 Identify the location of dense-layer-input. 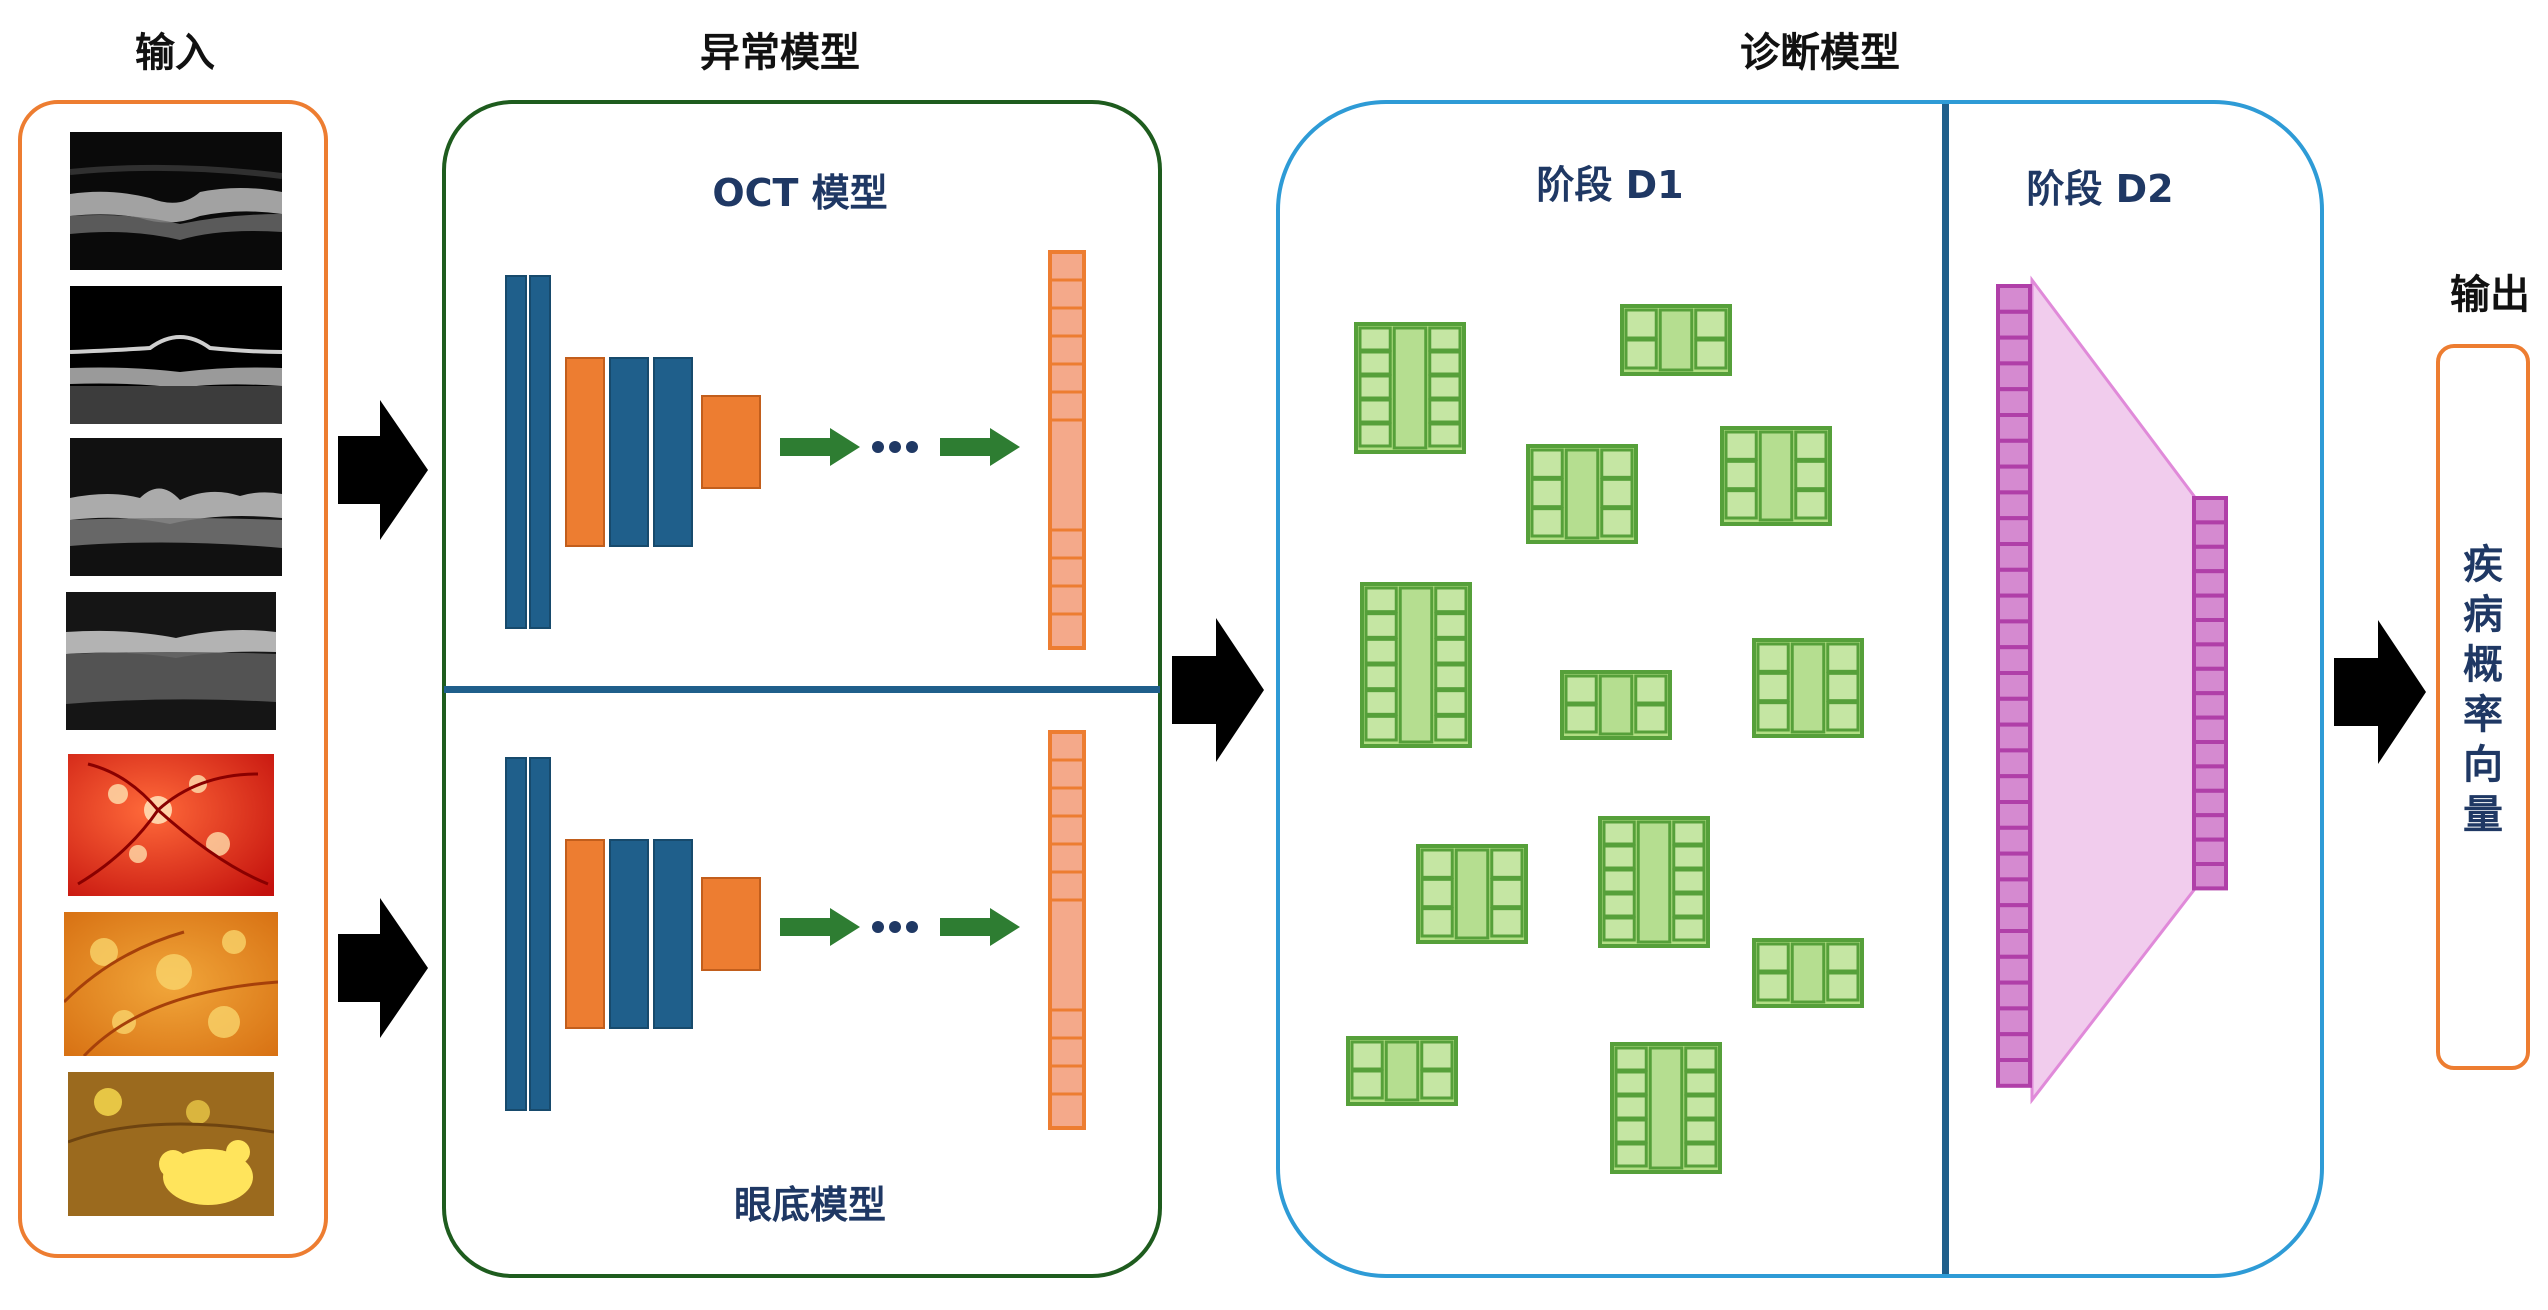
(2014, 686).